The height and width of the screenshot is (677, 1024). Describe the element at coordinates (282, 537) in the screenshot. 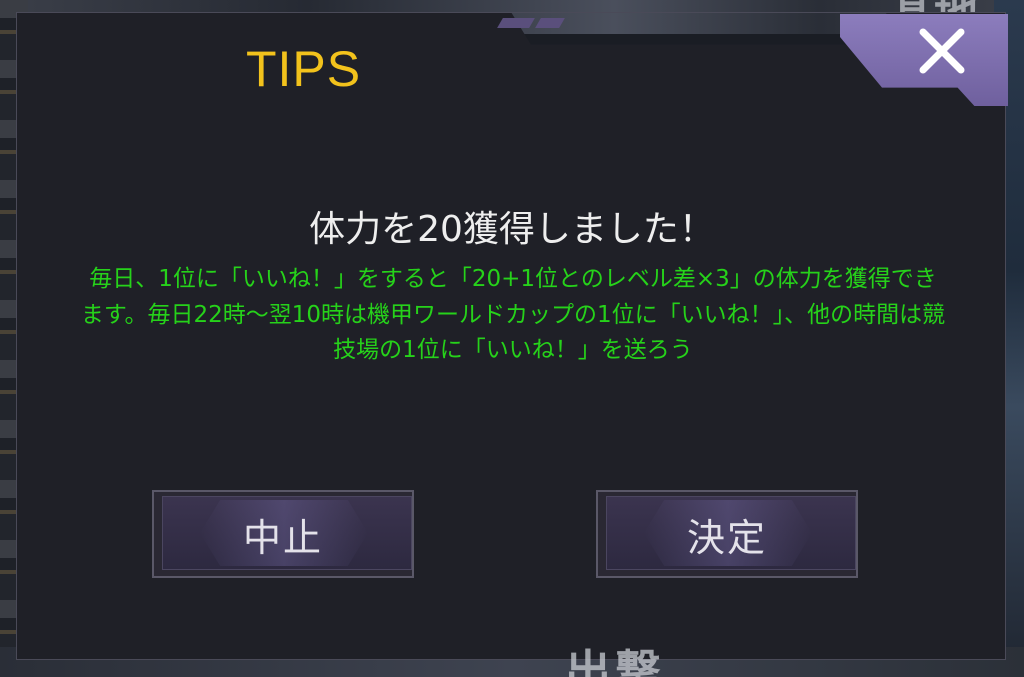

I see `cancel-button-label: 中止` at that location.